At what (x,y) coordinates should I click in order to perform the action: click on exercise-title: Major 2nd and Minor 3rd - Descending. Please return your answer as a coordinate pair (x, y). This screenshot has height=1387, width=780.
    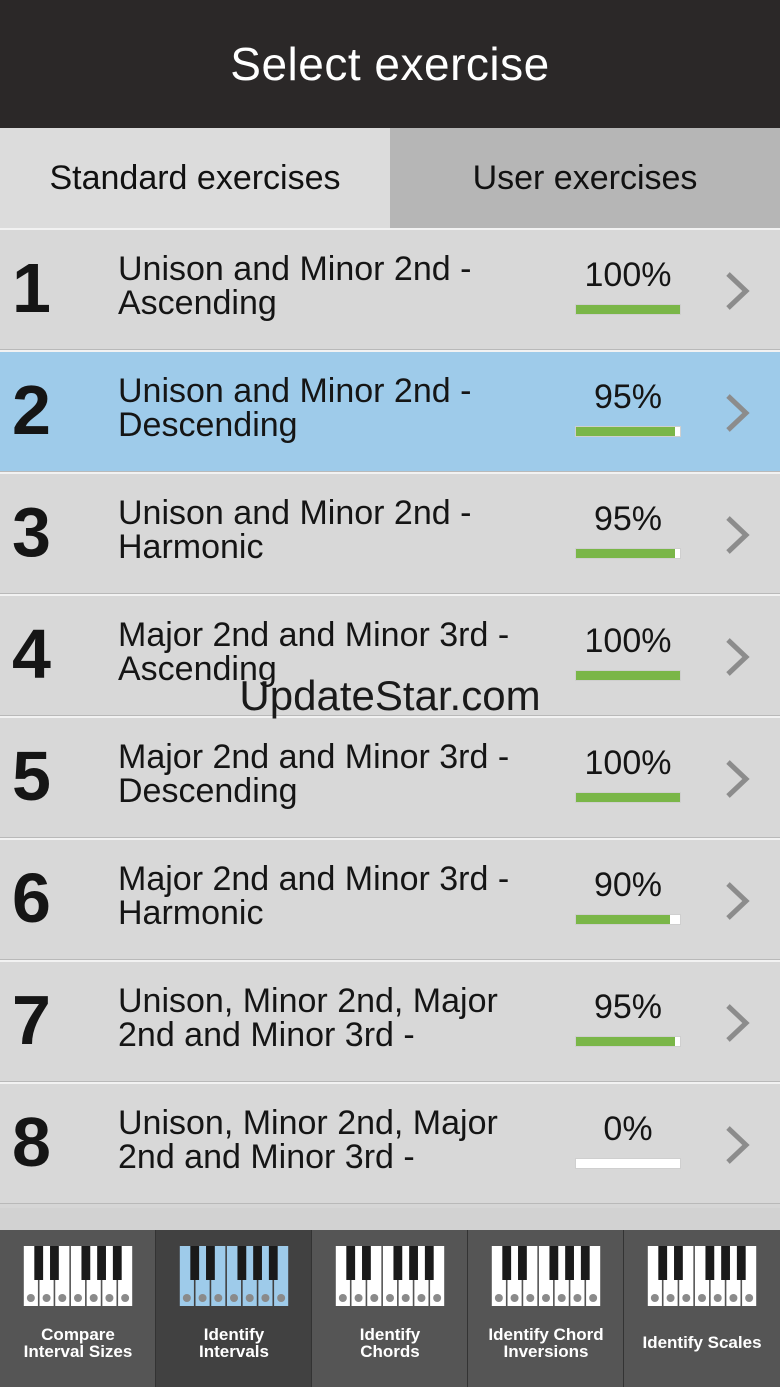
    Looking at the image, I should click on (314, 774).